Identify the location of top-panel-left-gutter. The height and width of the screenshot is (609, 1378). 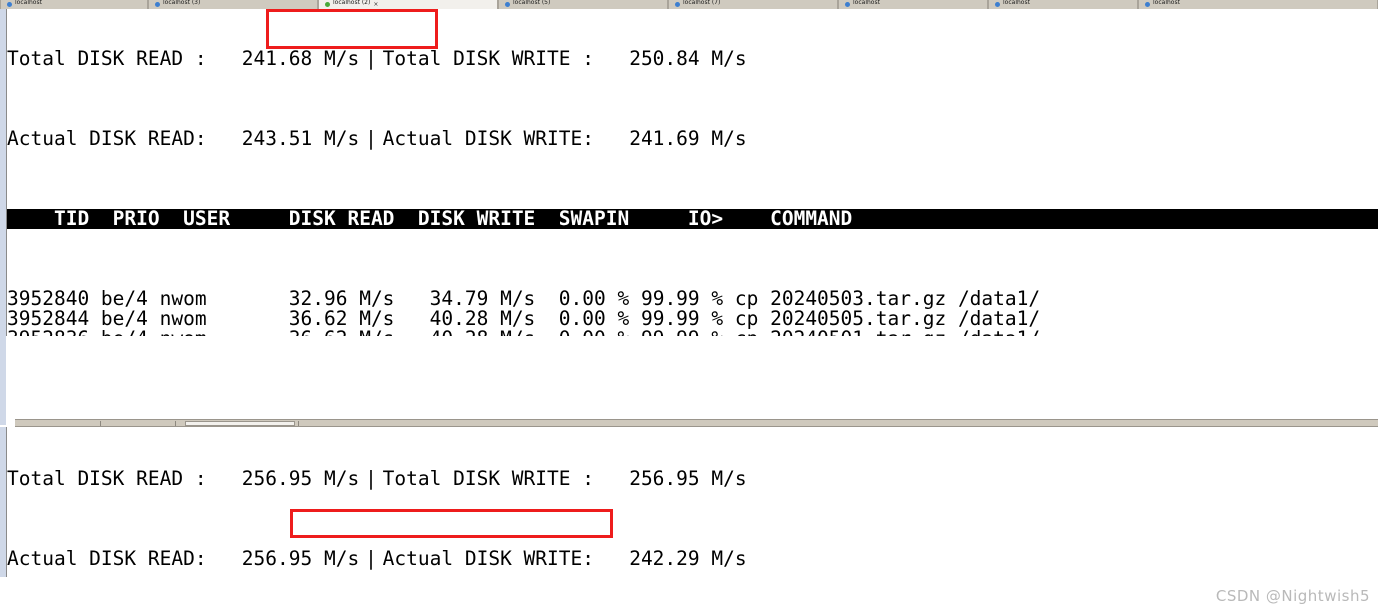
(3, 172).